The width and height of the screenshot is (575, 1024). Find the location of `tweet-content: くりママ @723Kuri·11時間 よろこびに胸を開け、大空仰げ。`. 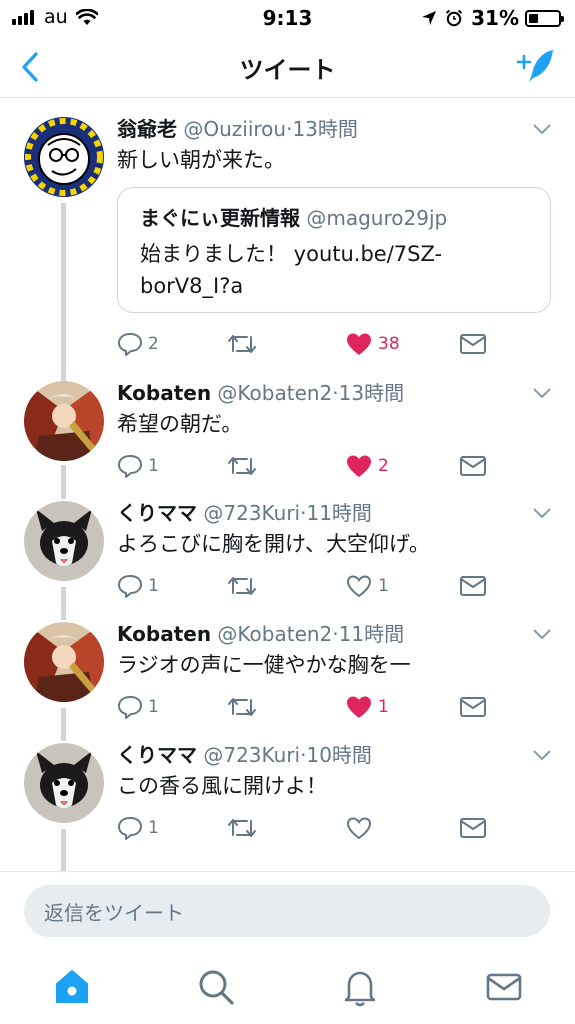

tweet-content: くりママ @723Kuri·11時間 よろこびに胸を開け、大空仰げ。 is located at coordinates (335, 529).